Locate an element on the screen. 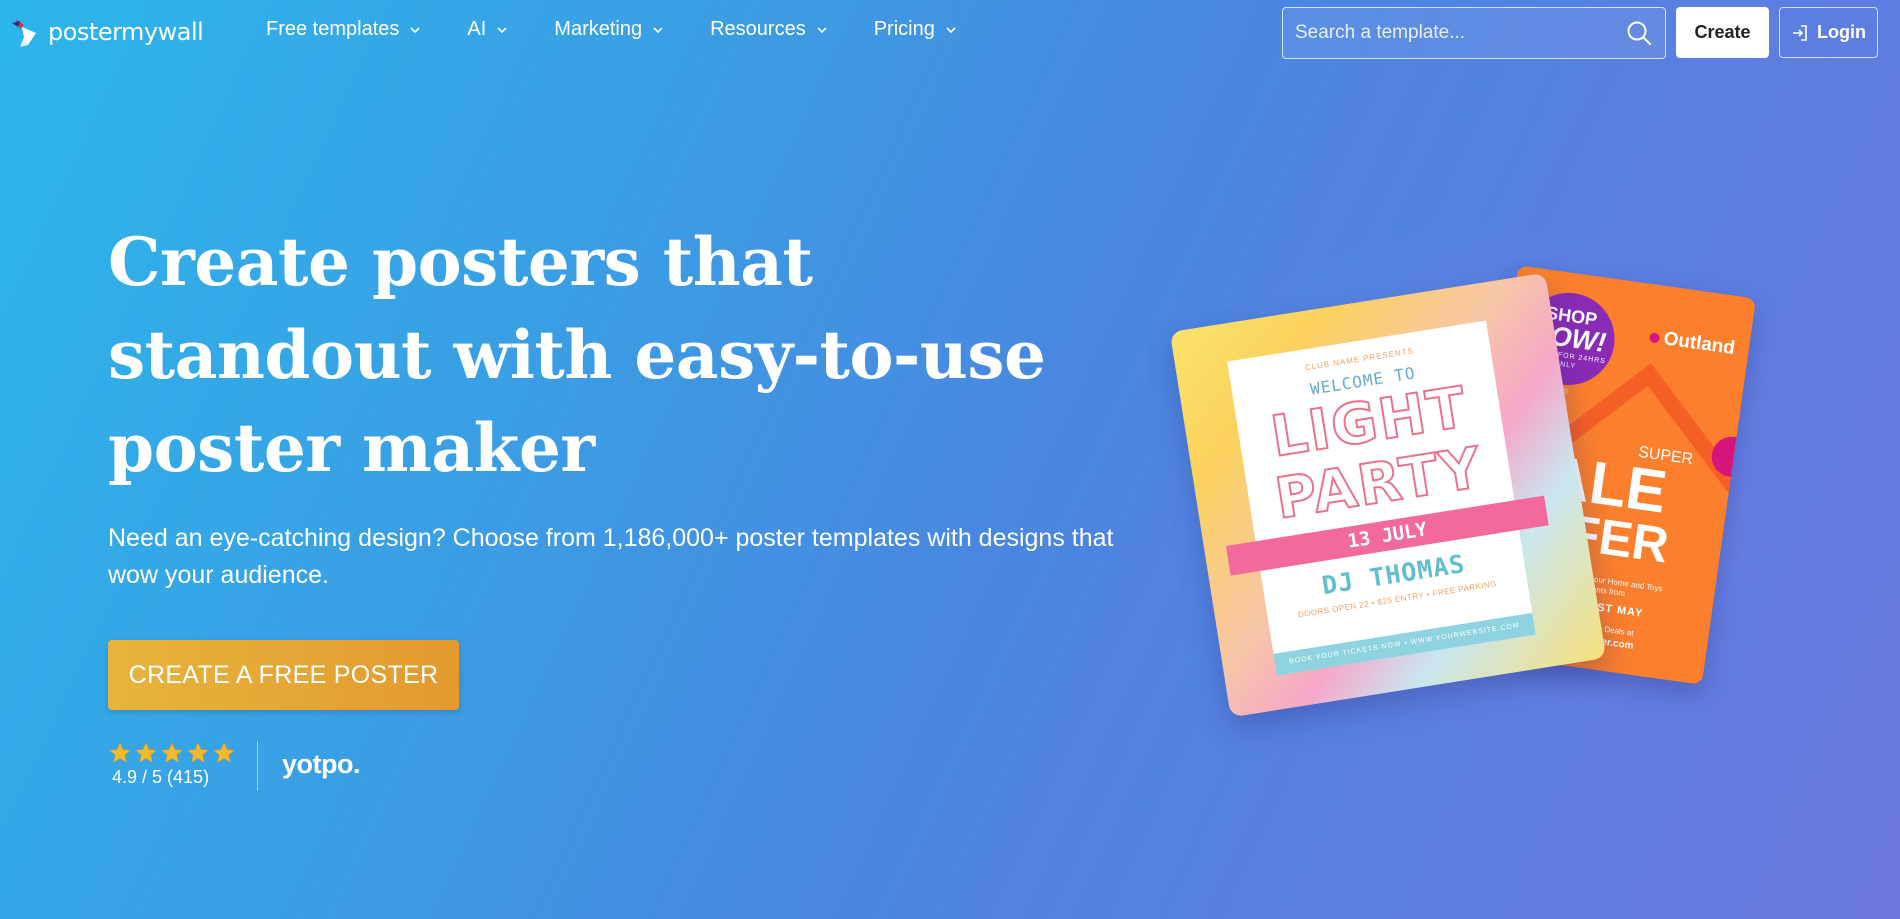 The image size is (1900, 919). cta-label: CREATE A FREE POSTER is located at coordinates (283, 674).